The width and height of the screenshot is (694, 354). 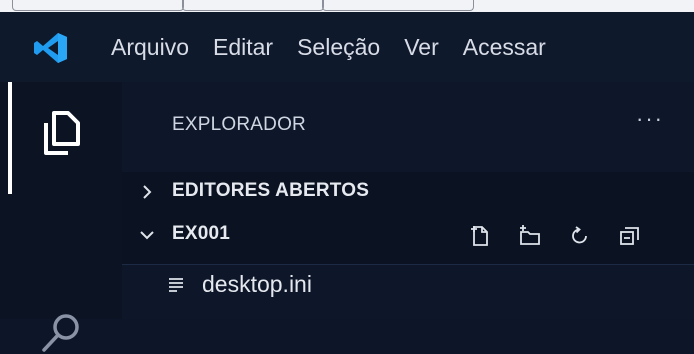 What do you see at coordinates (408, 285) in the screenshot?
I see `file-row: desktop.ini` at bounding box center [408, 285].